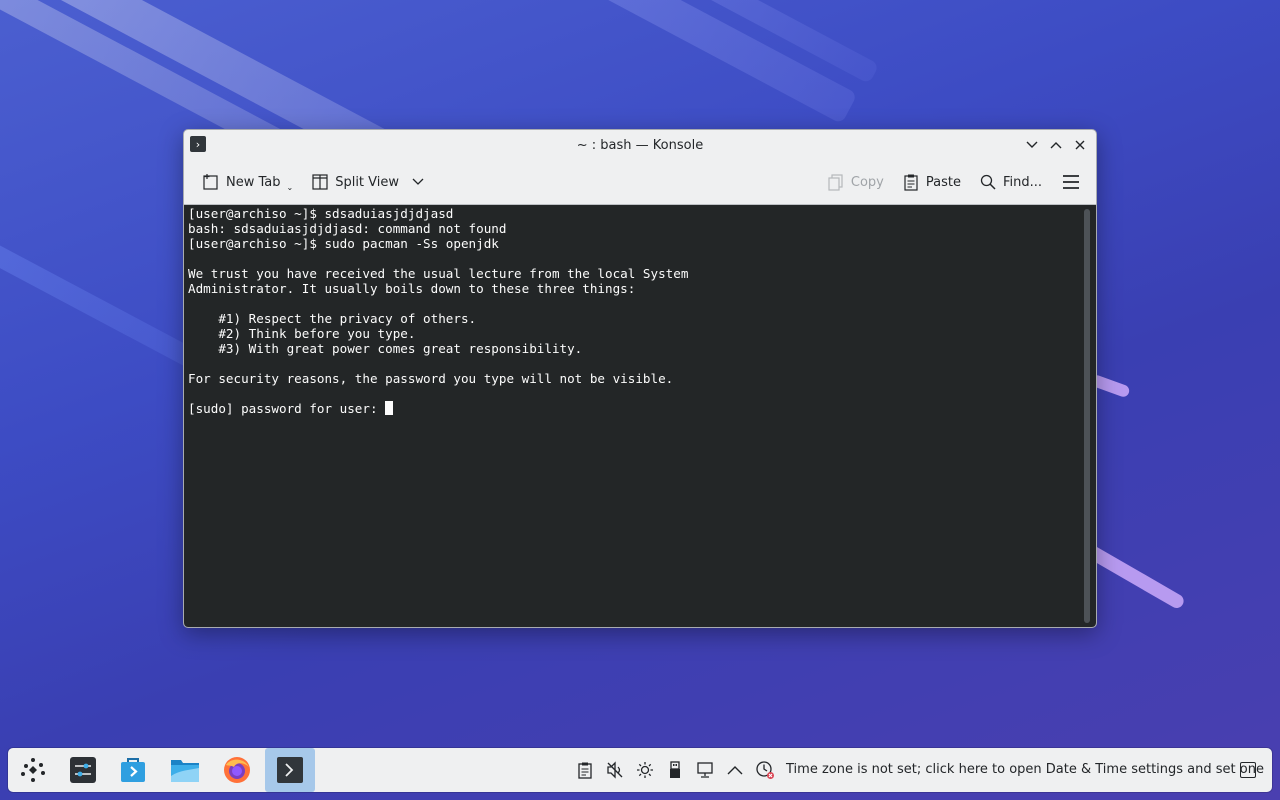  I want to click on split-view-icon, so click(320, 182).